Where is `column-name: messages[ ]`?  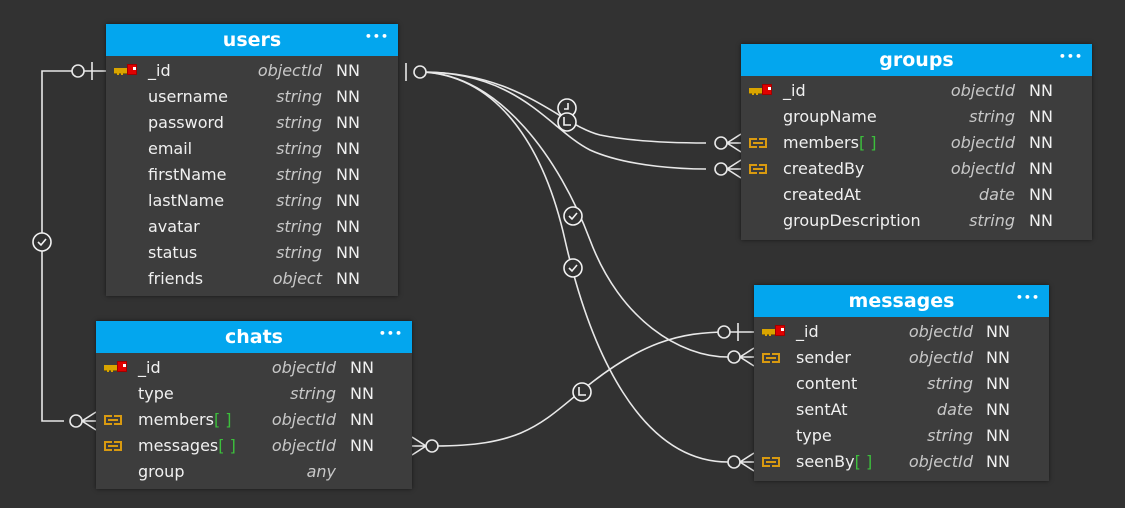 column-name: messages[ ] is located at coordinates (187, 446).